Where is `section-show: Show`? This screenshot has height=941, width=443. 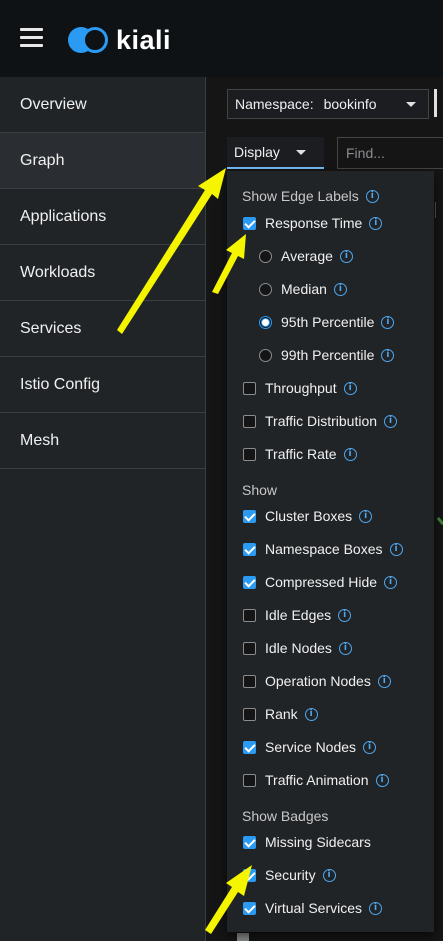 section-show: Show is located at coordinates (259, 490).